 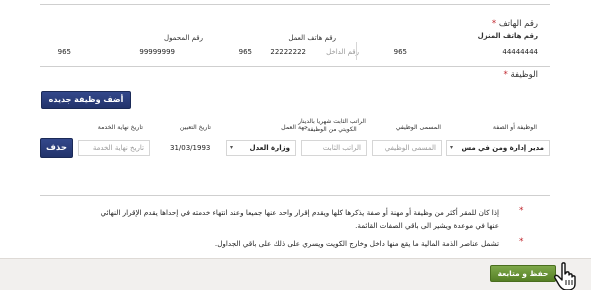 I want to click on phone-divider, so click(x=295, y=66).